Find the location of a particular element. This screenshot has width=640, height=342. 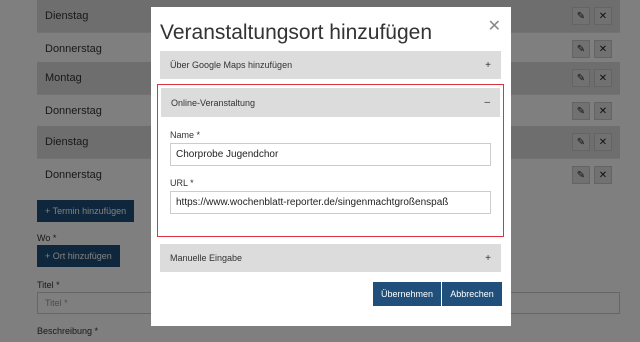

name-label: Name * is located at coordinates (185, 135).